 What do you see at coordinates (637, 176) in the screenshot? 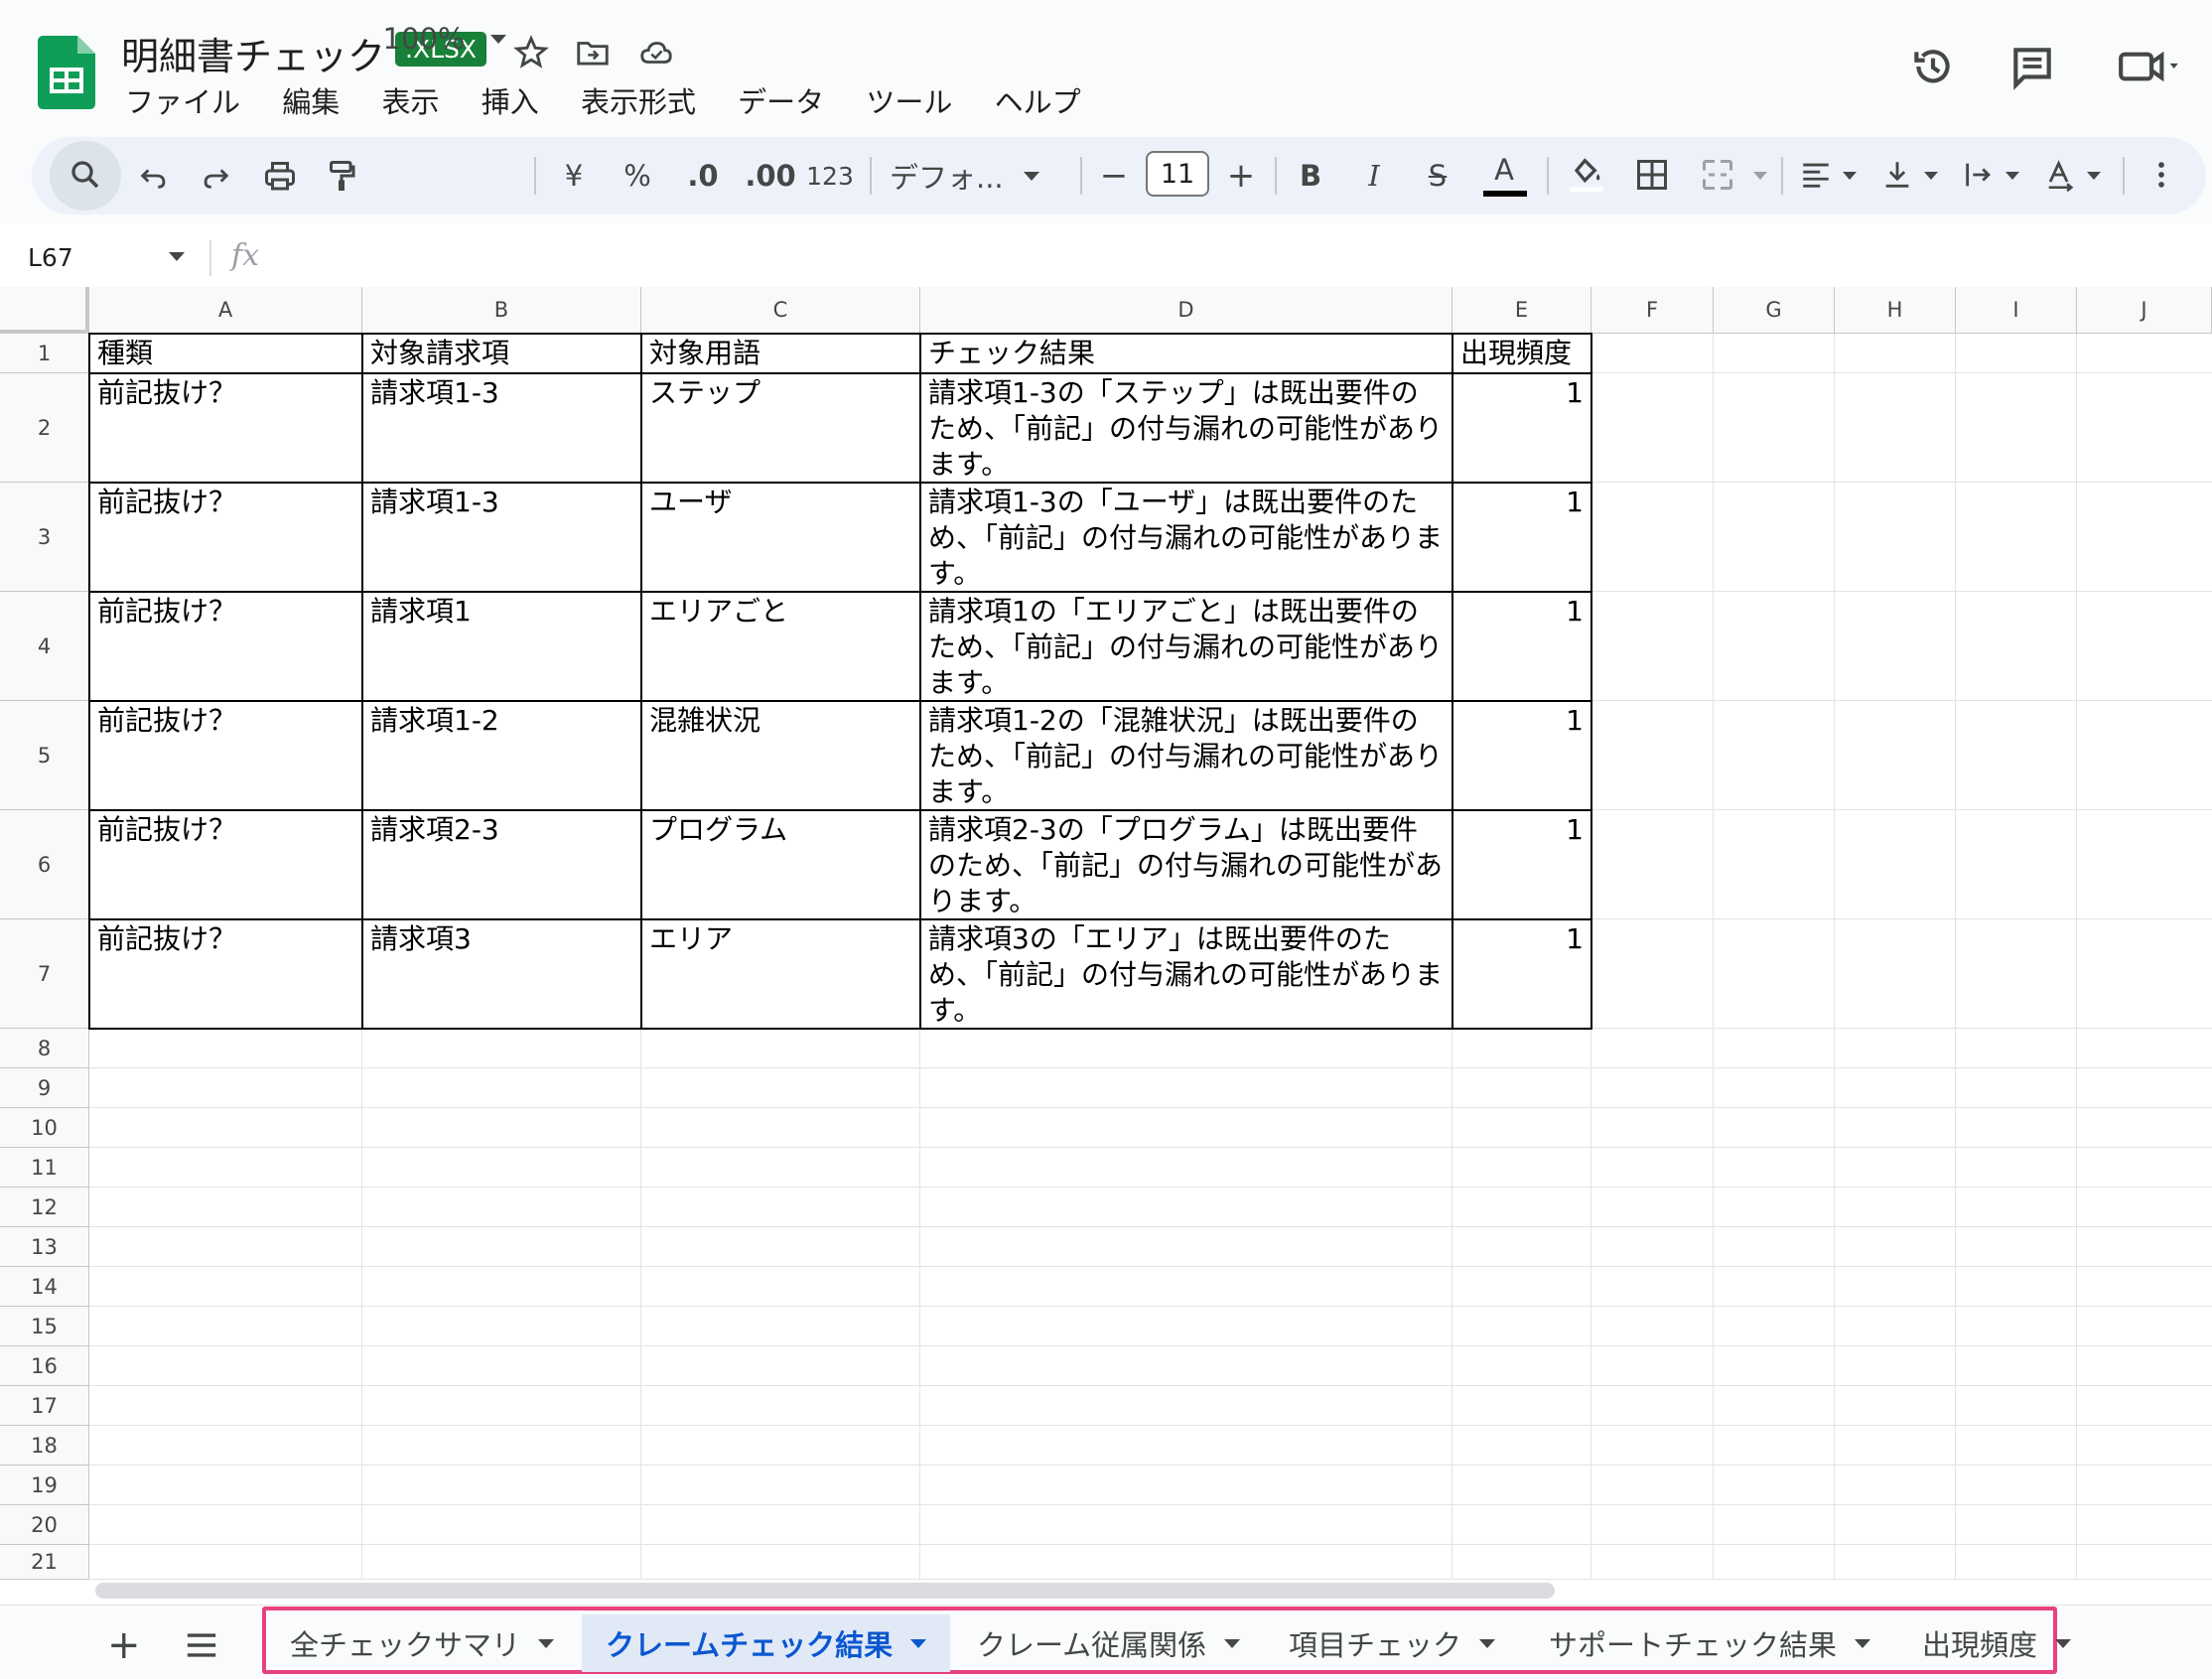
I see `percent-format-button: %` at bounding box center [637, 176].